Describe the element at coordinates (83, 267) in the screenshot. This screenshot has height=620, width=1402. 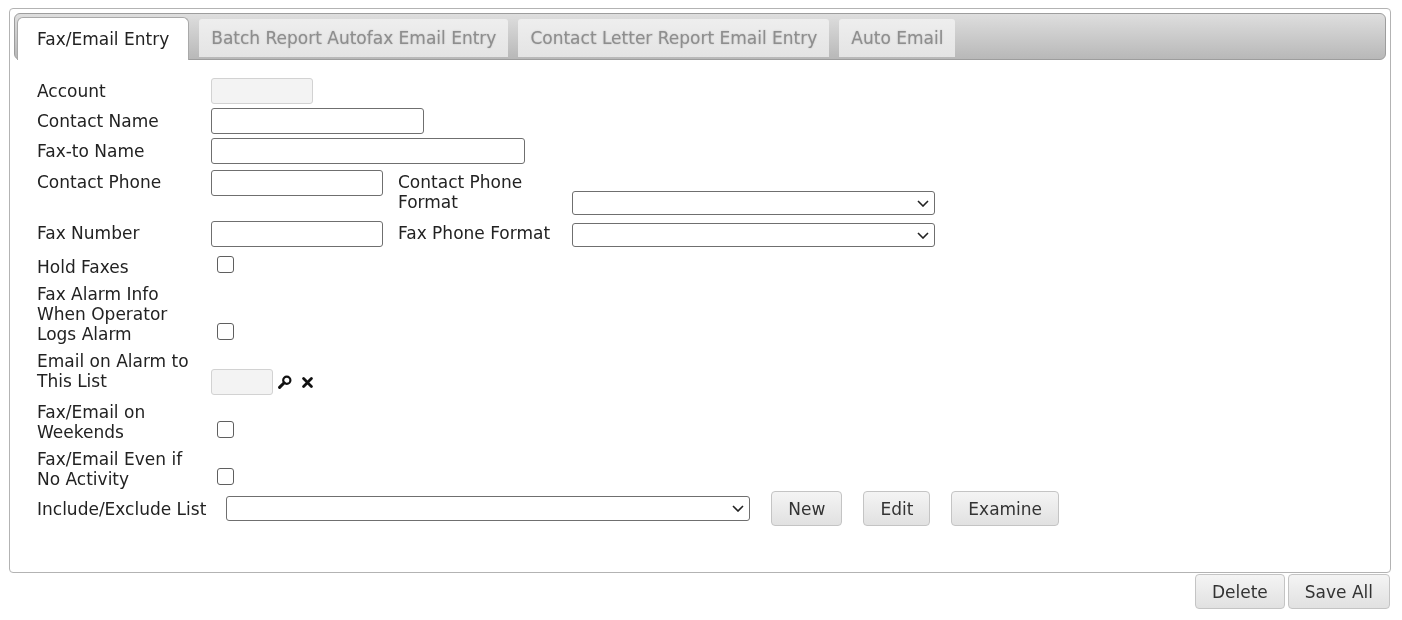
I see `field-label: Hold Faxes` at that location.